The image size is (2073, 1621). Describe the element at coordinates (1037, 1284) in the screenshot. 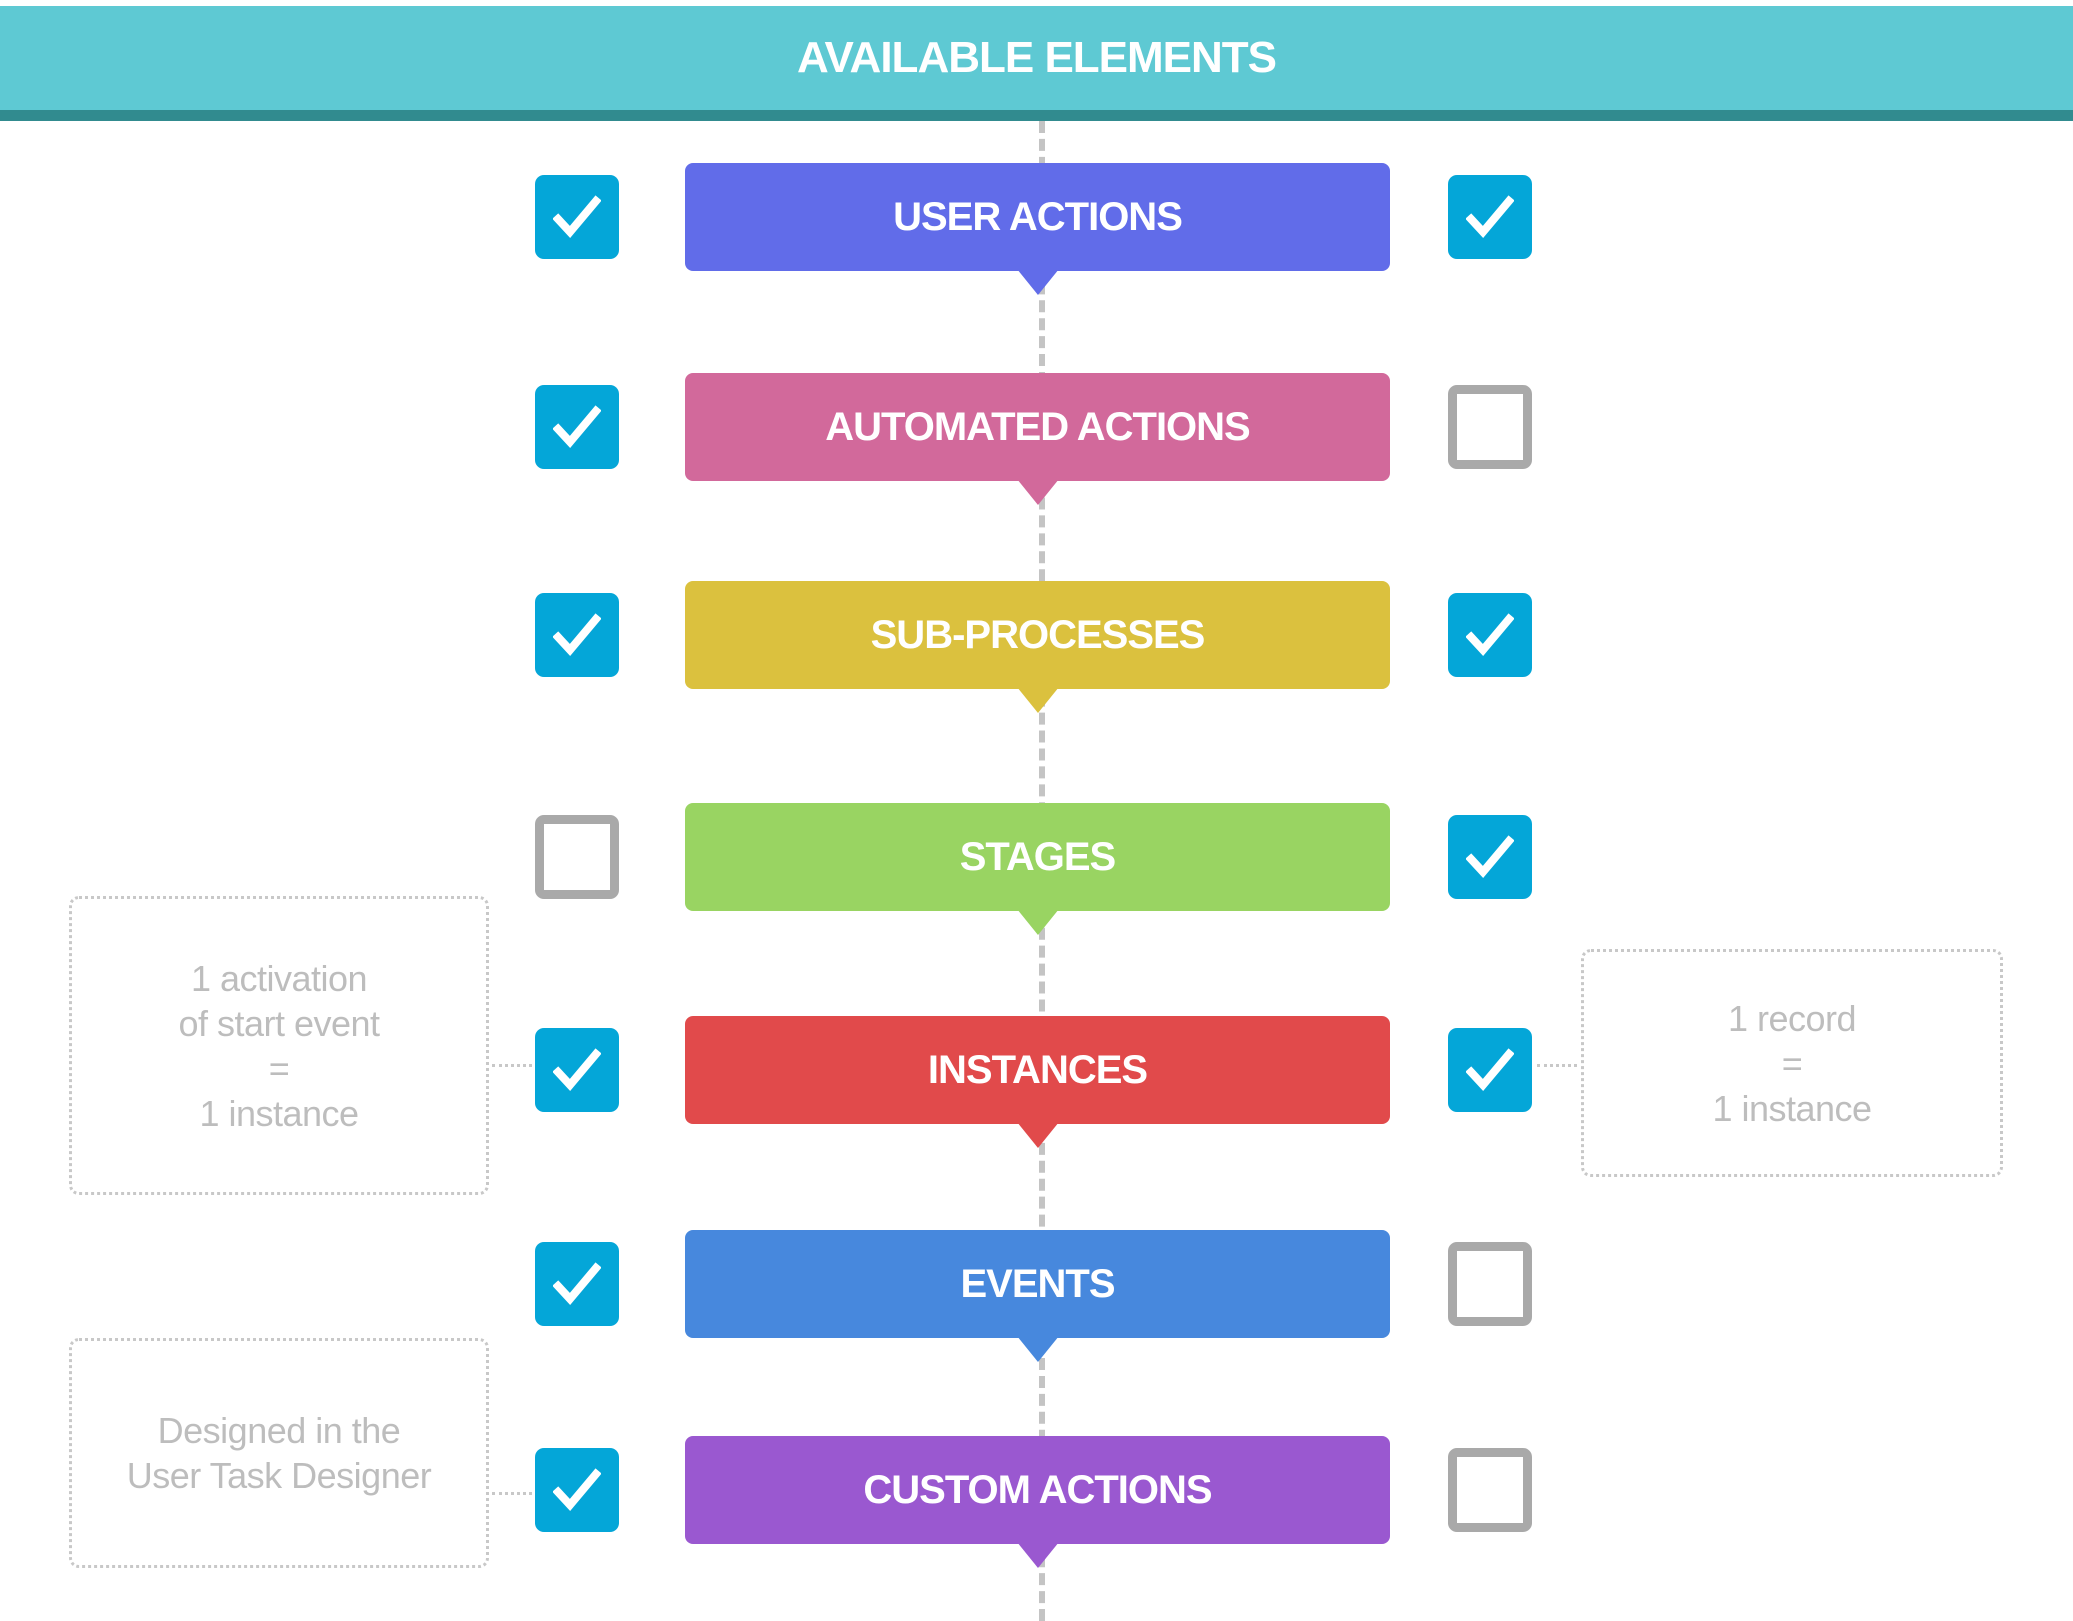

I see `element-label: EVENTS` at that location.